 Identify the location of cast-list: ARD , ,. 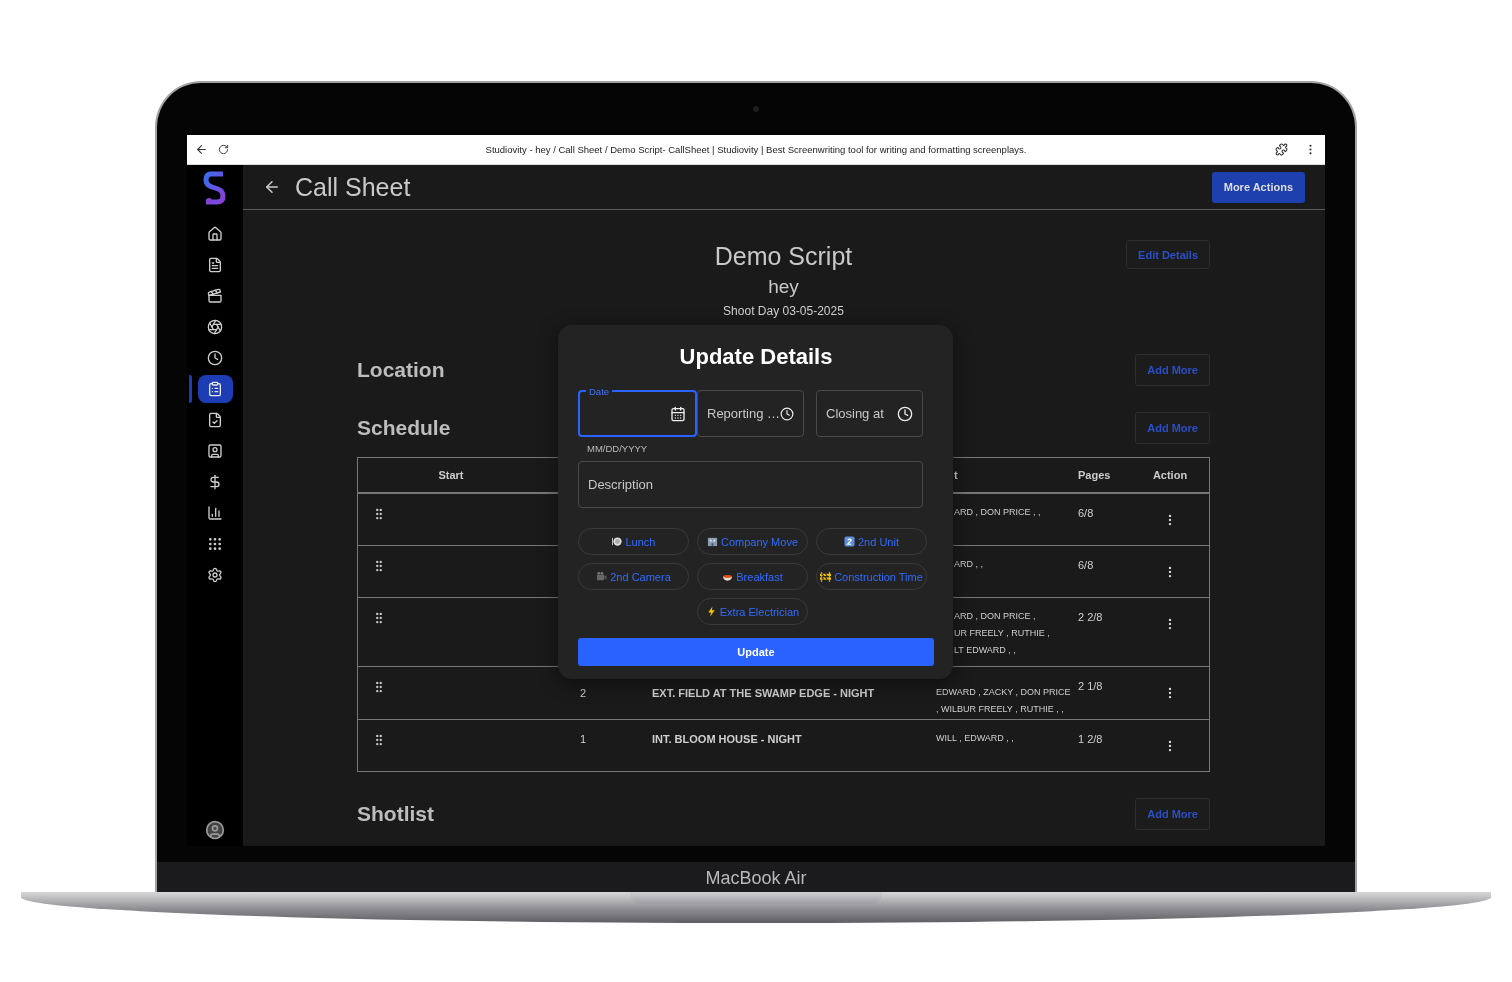
(968, 564).